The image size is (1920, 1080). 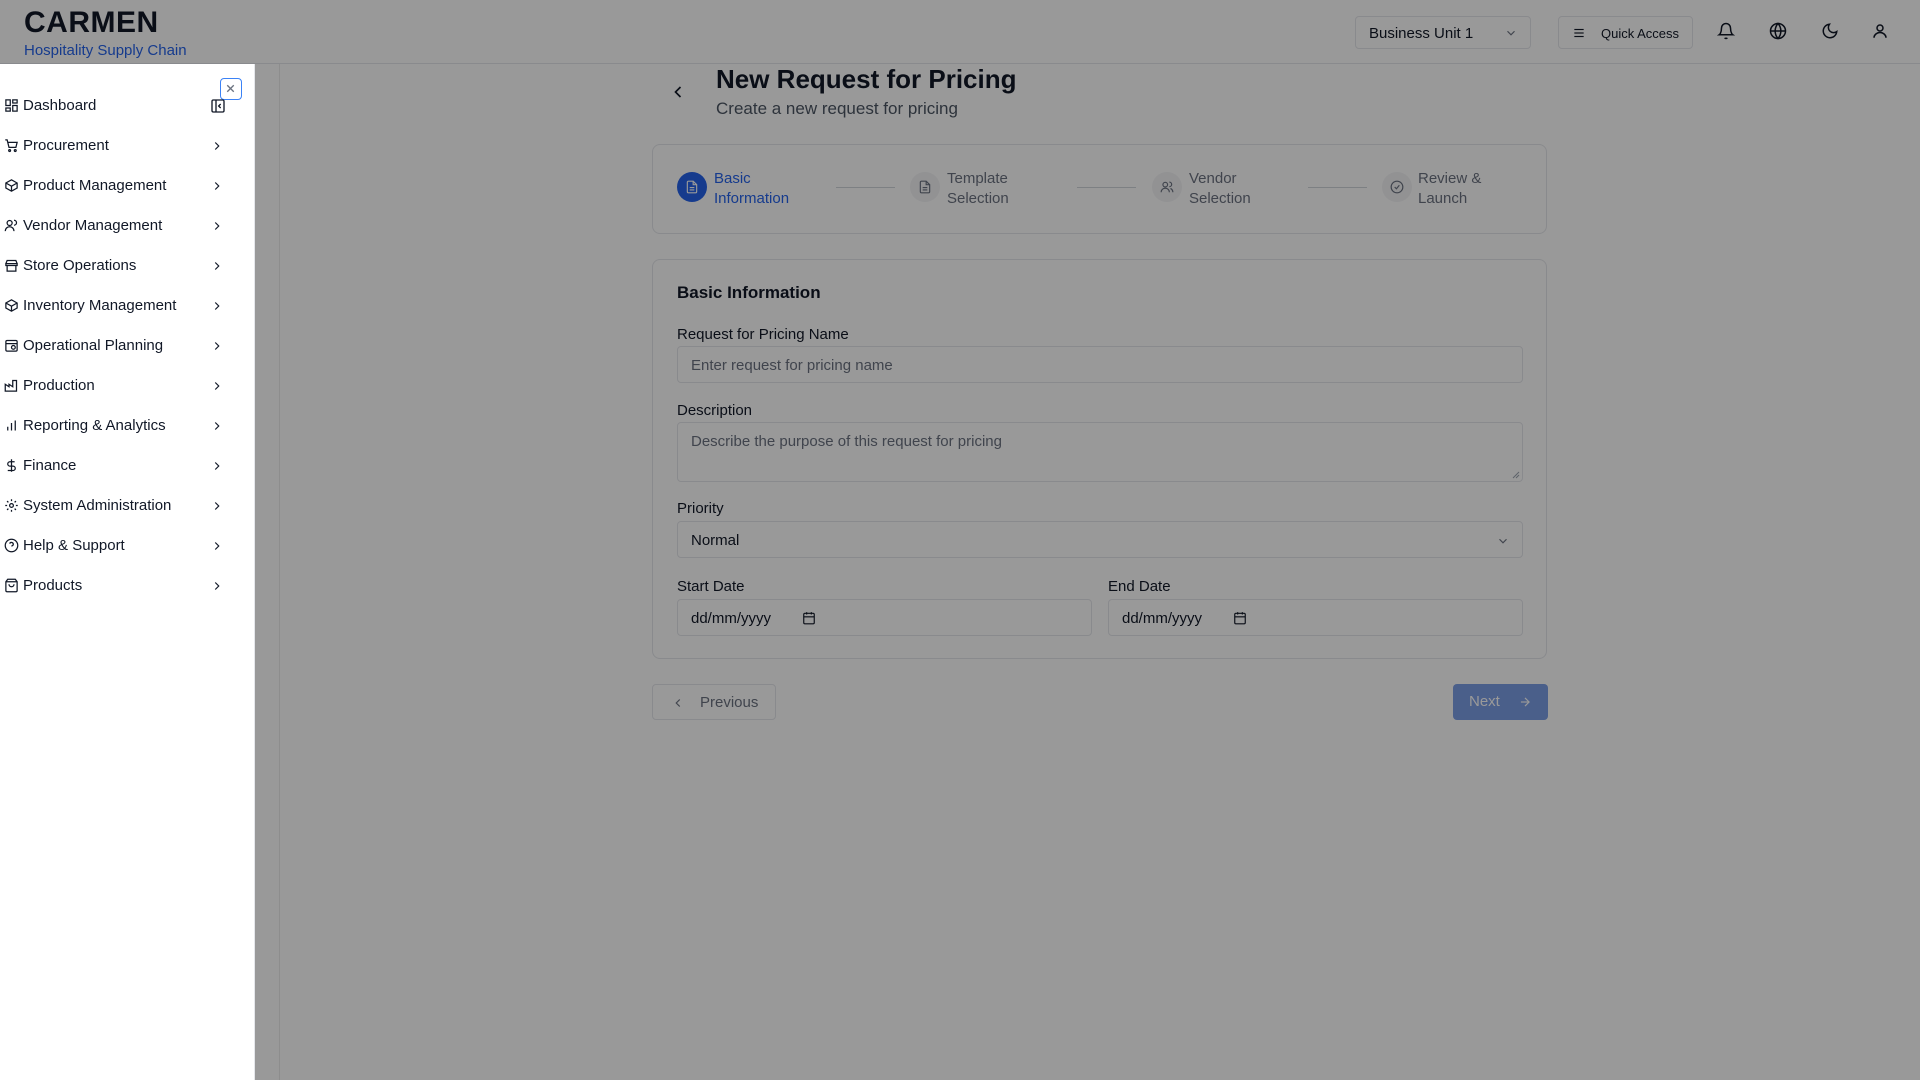 I want to click on brand-subtitle: Hospitality Supply Chain, so click(x=105, y=50).